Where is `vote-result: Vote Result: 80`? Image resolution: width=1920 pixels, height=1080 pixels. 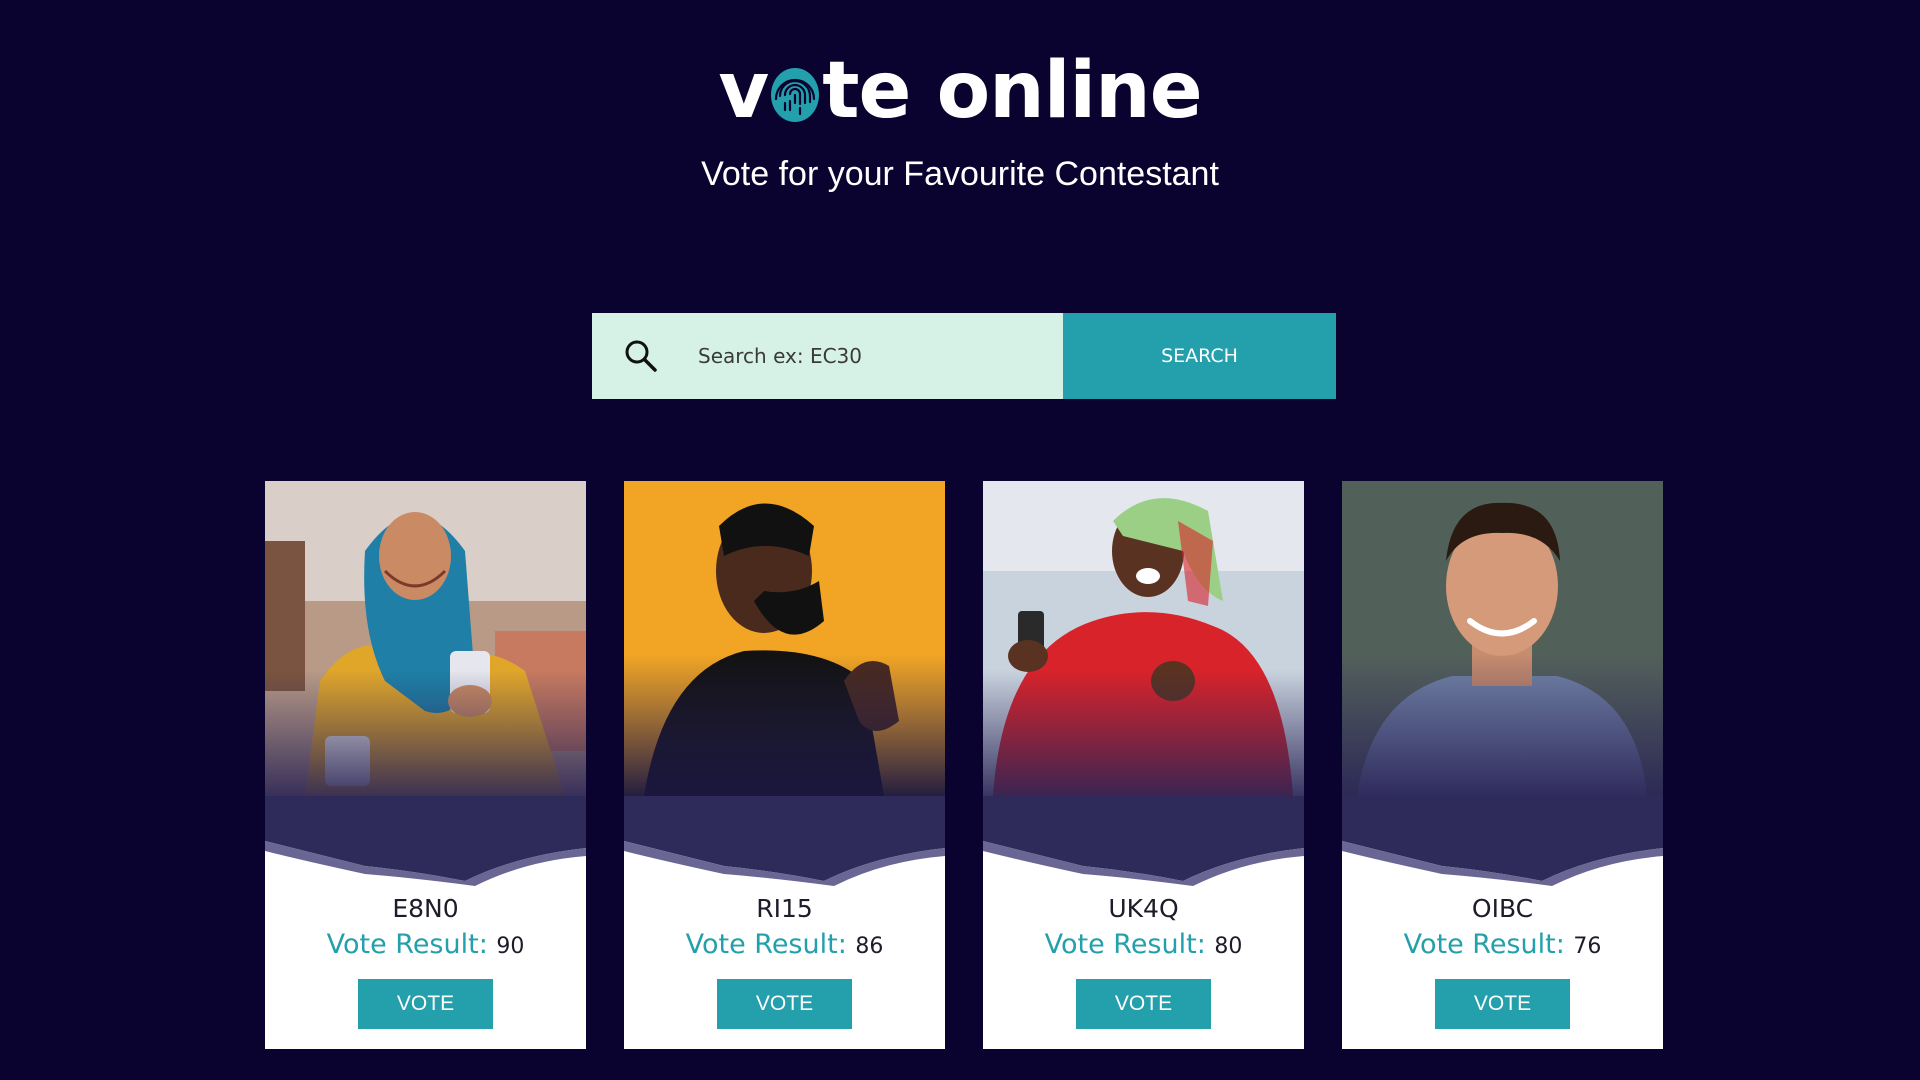
vote-result: Vote Result: 80 is located at coordinates (1143, 944).